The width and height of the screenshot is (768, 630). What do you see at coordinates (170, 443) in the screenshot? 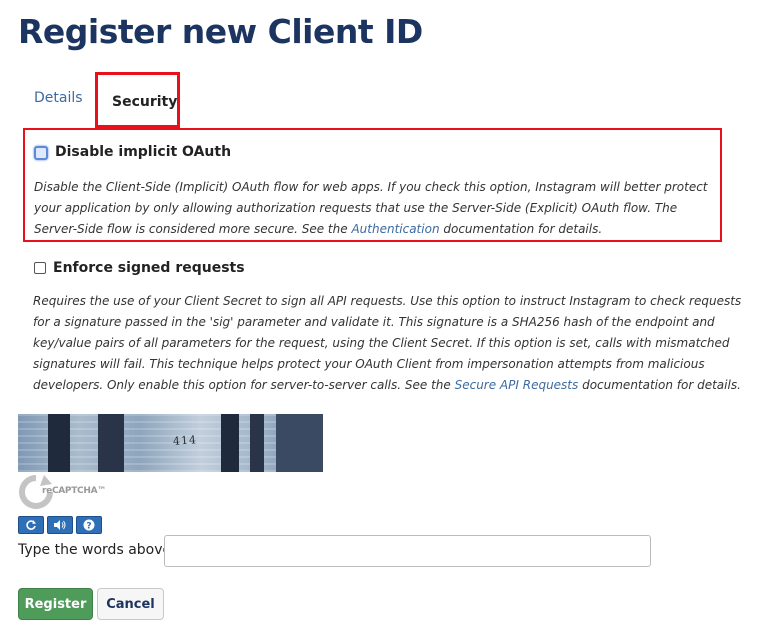
I see `captcha-image: 414` at bounding box center [170, 443].